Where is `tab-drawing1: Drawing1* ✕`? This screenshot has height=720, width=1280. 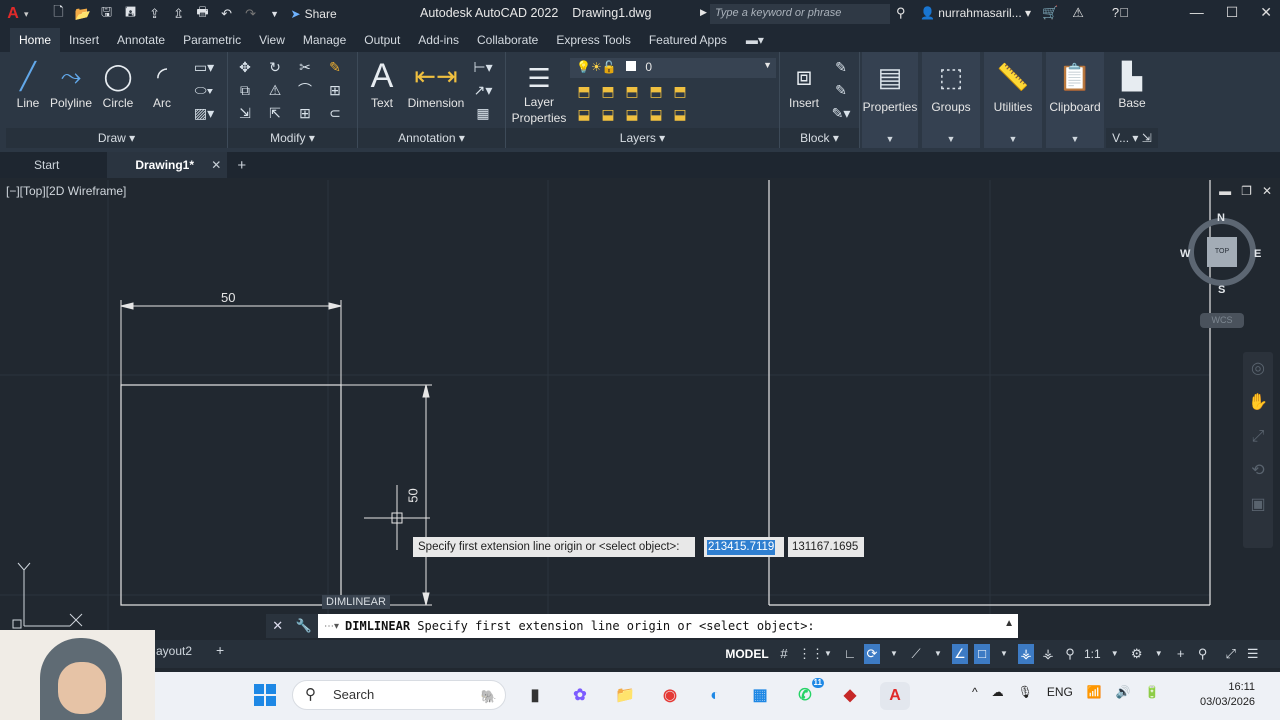
tab-drawing1: Drawing1* ✕ is located at coordinates (167, 165).